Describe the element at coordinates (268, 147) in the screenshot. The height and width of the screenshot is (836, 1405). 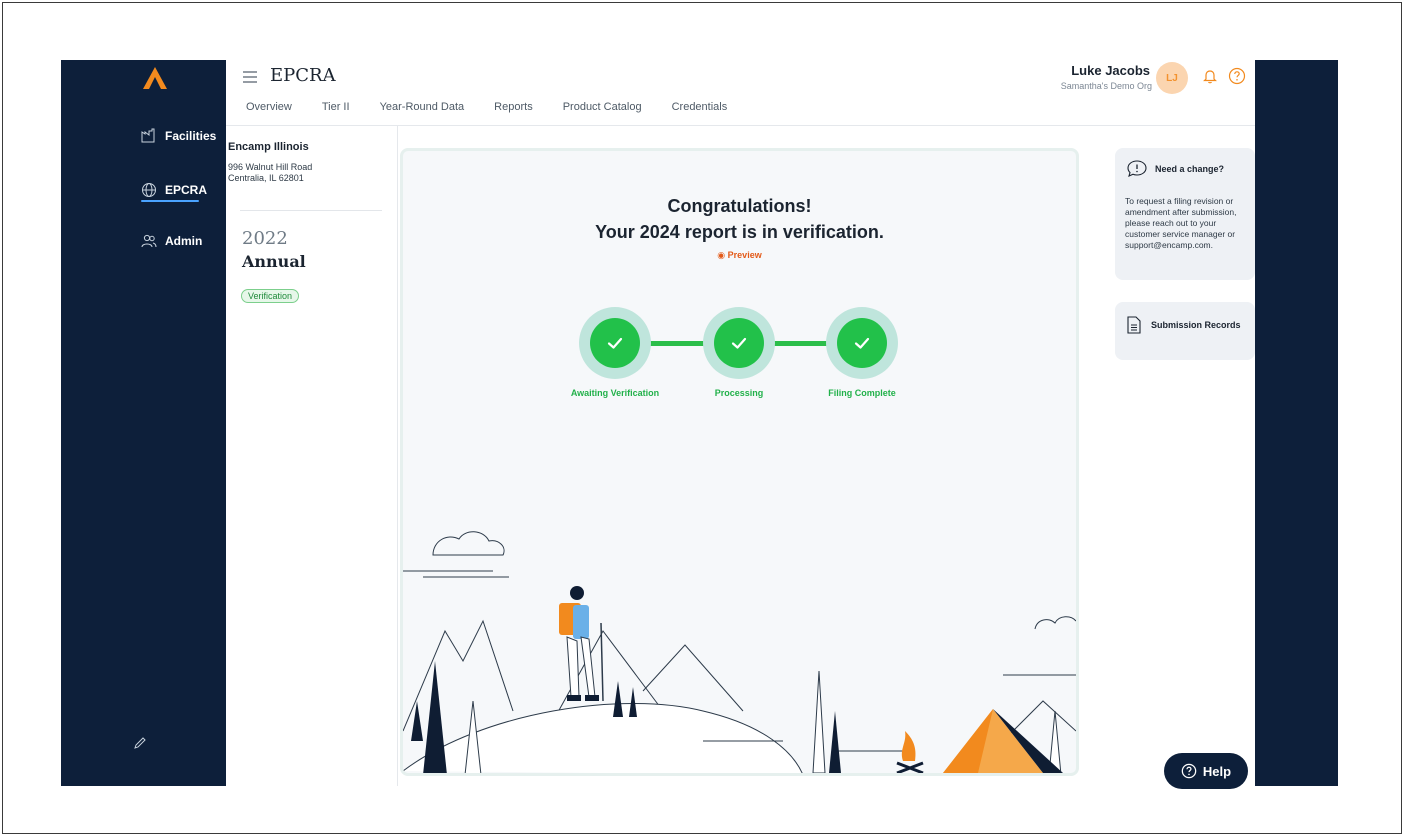
I see `facility-name: Encamp Illinois` at that location.